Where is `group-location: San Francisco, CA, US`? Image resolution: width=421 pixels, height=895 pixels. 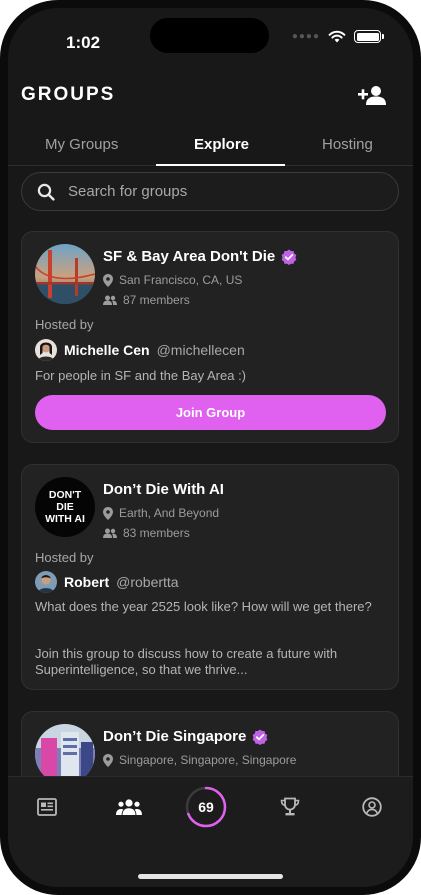
group-location: San Francisco, CA, US is located at coordinates (172, 280).